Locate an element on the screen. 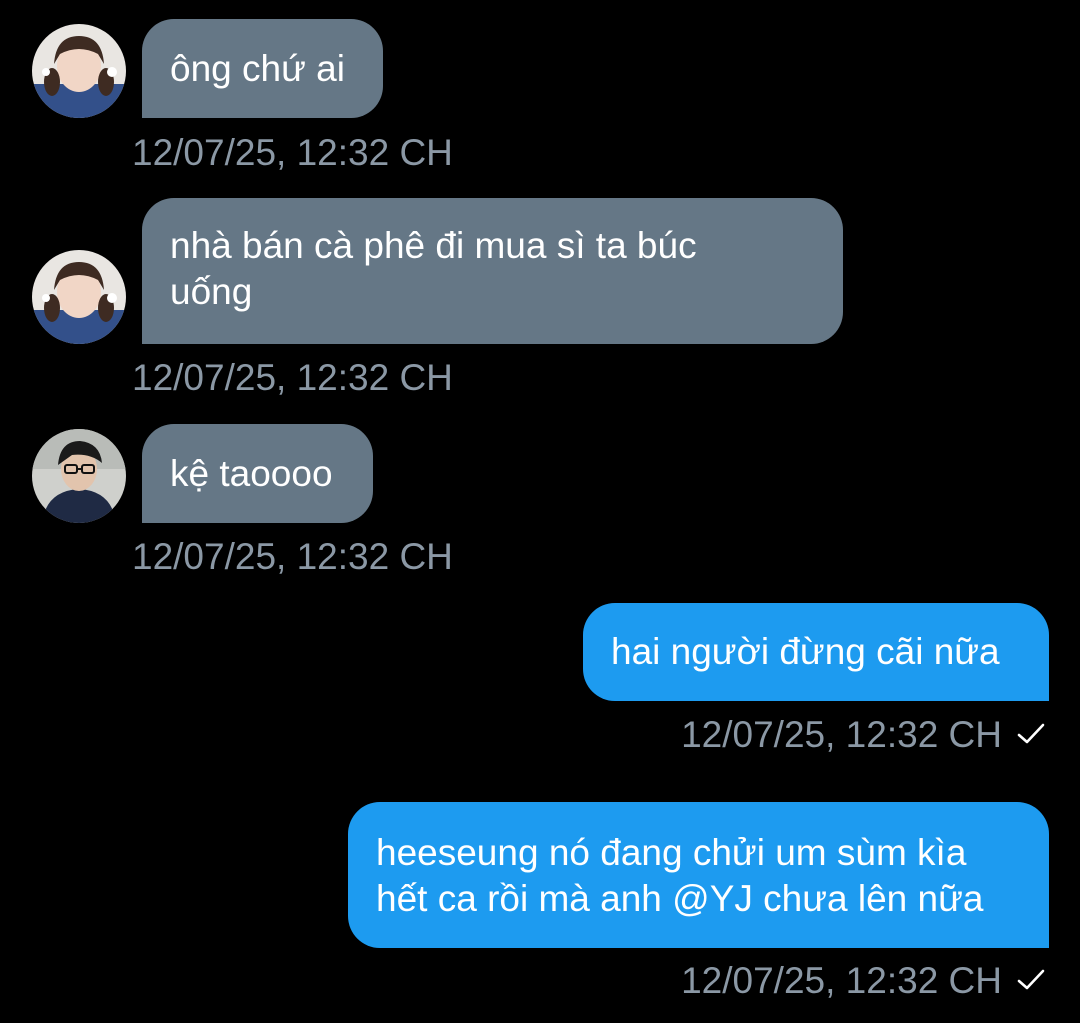 Image resolution: width=1080 pixels, height=1023 pixels. message-text: kệ taoooo is located at coordinates (251, 473).